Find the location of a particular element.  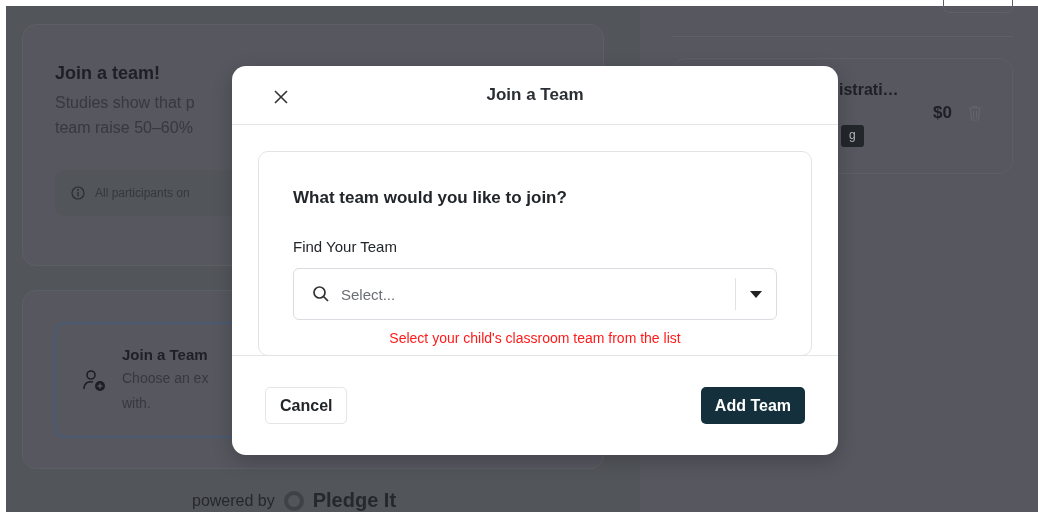

question-heading: What team would you like to join? is located at coordinates (430, 198).